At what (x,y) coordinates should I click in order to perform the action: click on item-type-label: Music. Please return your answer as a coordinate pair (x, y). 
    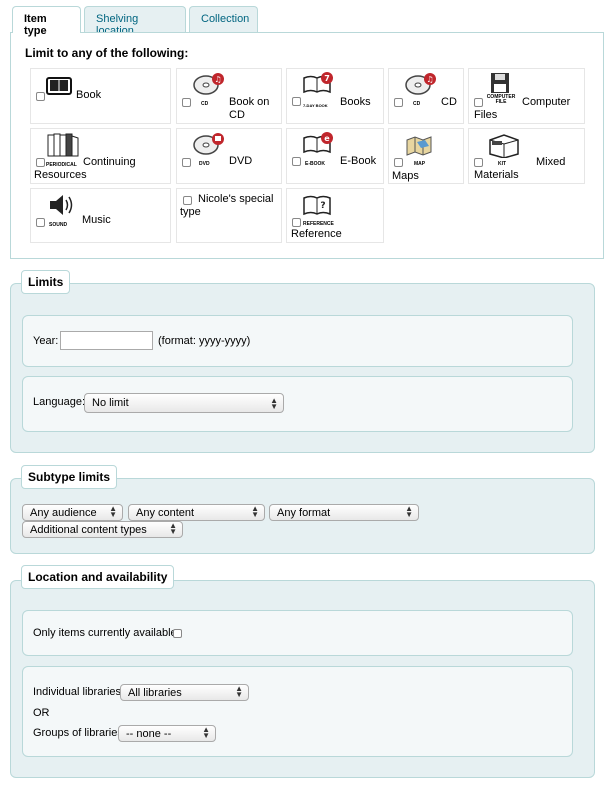
    Looking at the image, I should click on (96, 220).